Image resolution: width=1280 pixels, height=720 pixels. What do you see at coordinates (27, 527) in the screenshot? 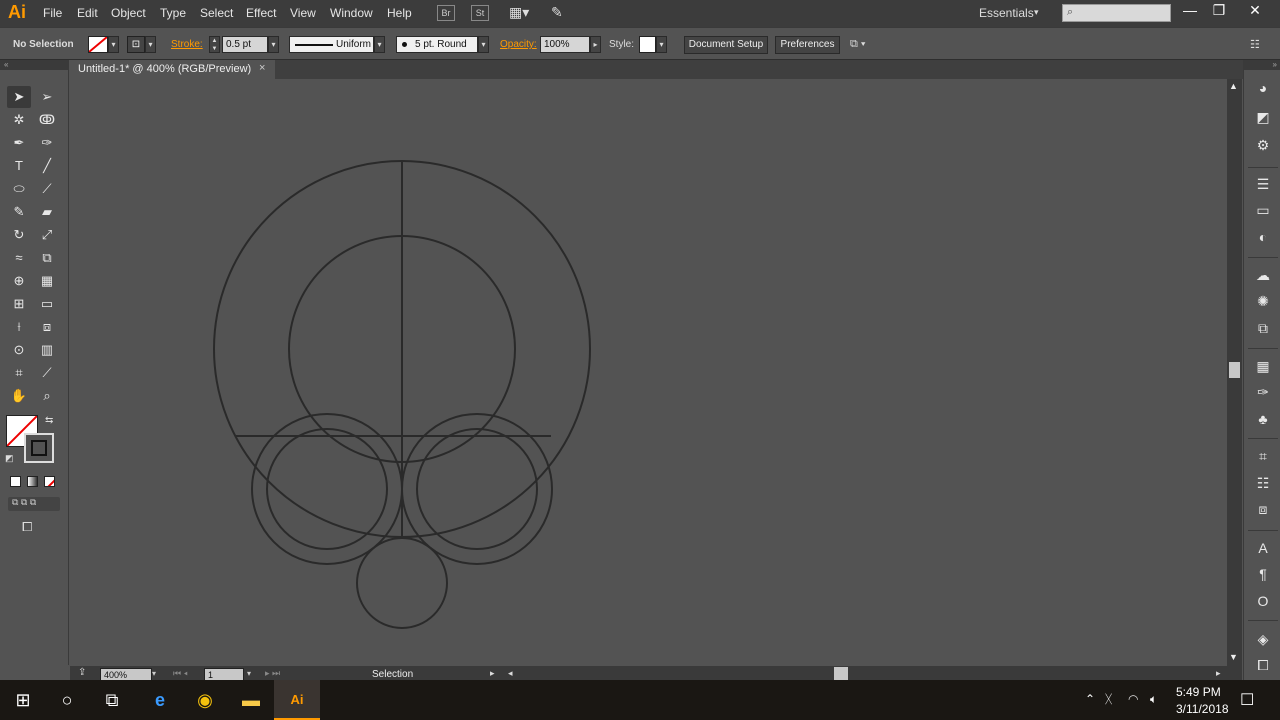
I see `screen-mode-icon: ⧠` at bounding box center [27, 527].